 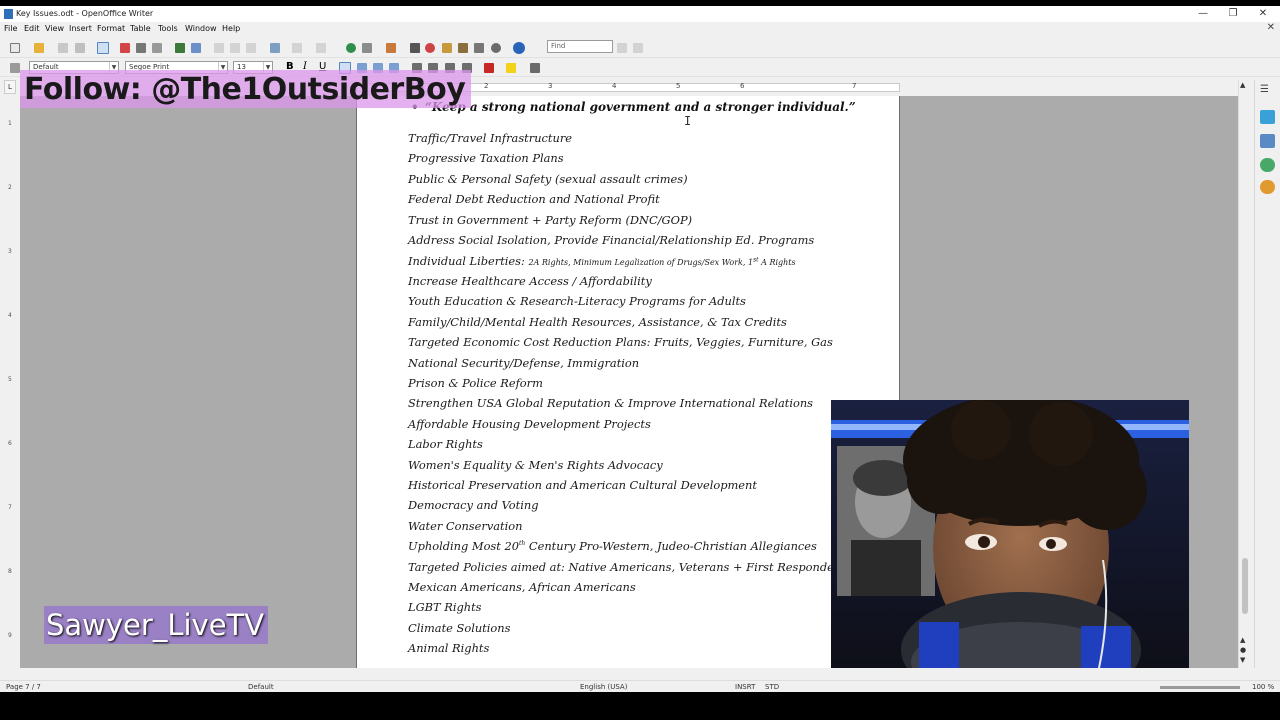 I want to click on undo-icon, so click(x=297, y=48).